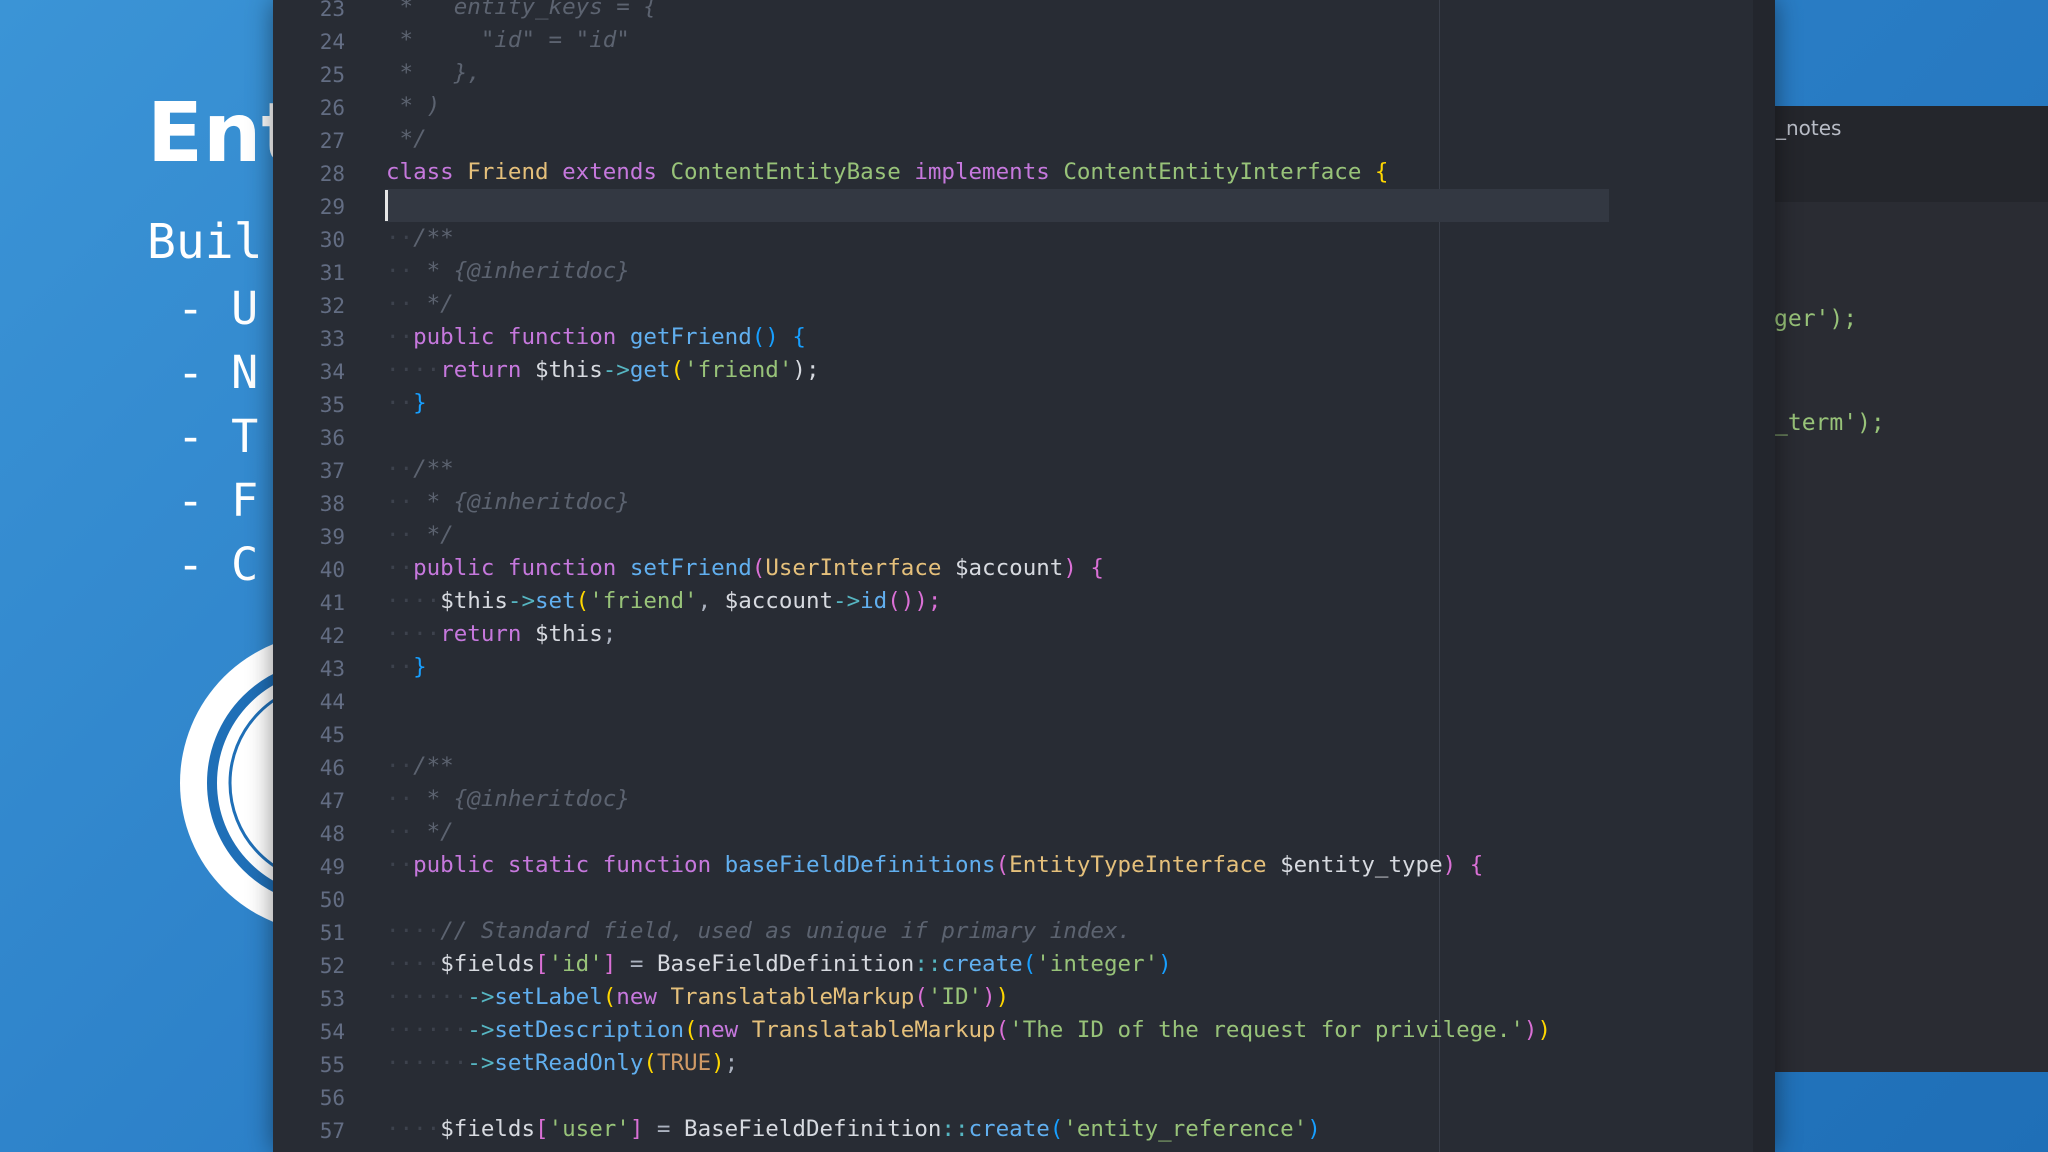 Image resolution: width=2048 pixels, height=1152 pixels. I want to click on slide-bullet: - T, so click(218, 436).